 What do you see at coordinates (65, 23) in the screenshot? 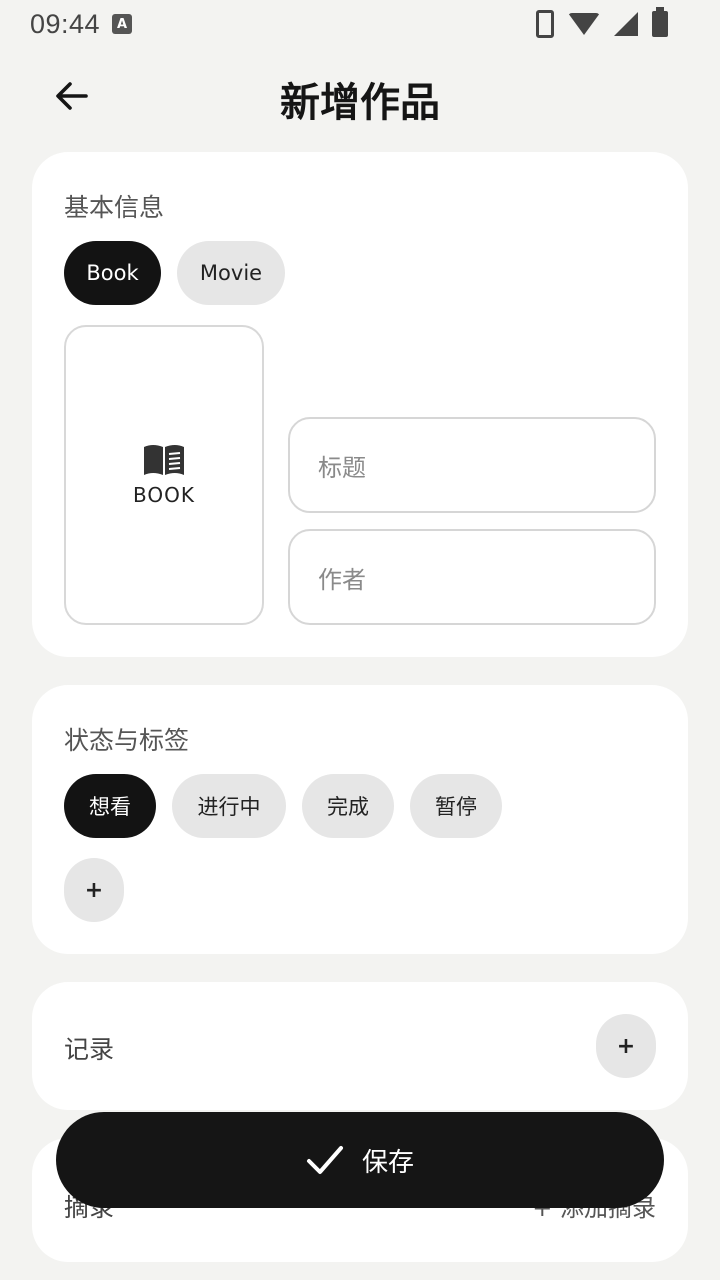
I see `status-time: 09:44` at bounding box center [65, 23].